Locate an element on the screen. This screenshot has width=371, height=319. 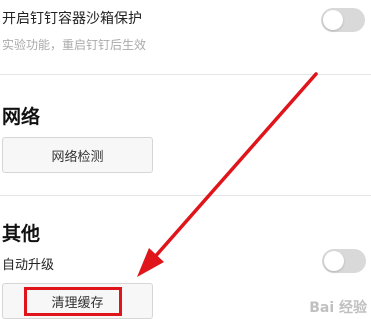
annotation-arrow-head is located at coordinates (150, 262).